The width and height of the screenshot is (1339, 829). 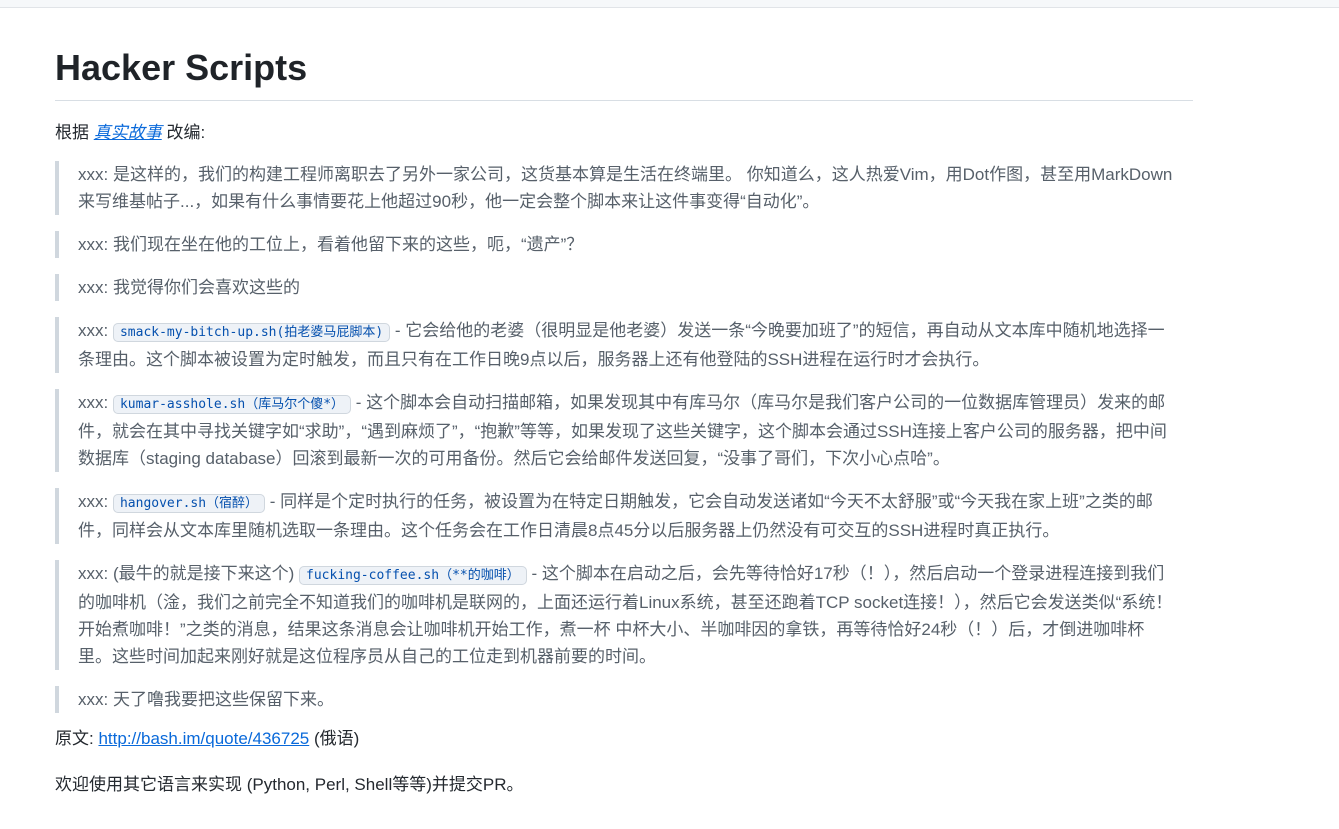 I want to click on quote-text: 我觉得你们会喜欢这些的, so click(x=206, y=287).